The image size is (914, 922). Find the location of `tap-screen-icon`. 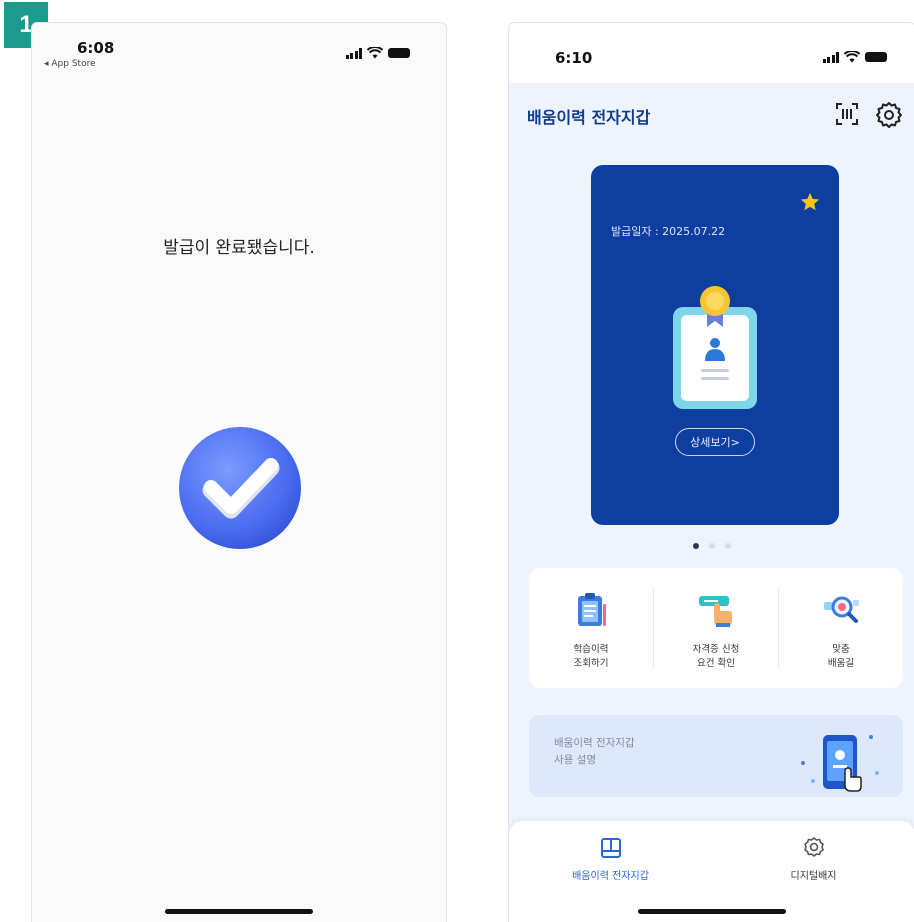

tap-screen-icon is located at coordinates (715, 611).